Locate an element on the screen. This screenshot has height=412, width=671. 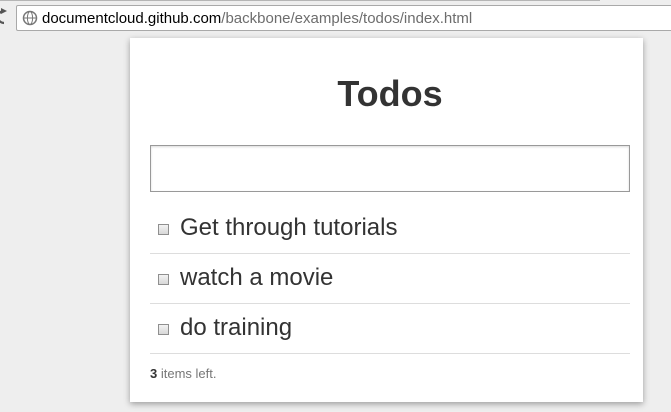
todo-label: Get through tutorials is located at coordinates (288, 228).